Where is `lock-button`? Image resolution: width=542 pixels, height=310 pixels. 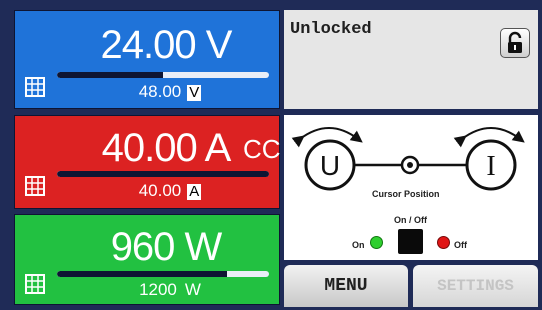 lock-button is located at coordinates (515, 43).